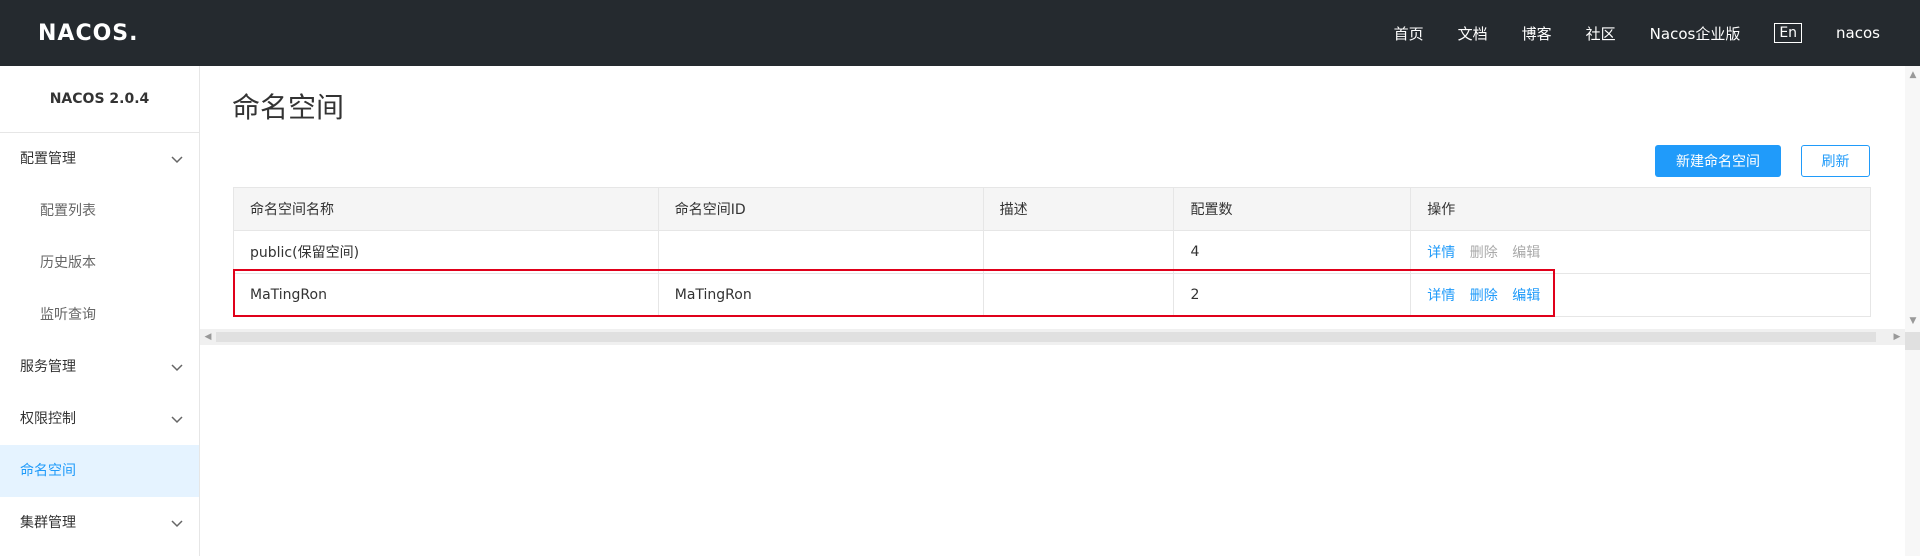 The image size is (1920, 556). What do you see at coordinates (1640, 209) in the screenshot?
I see `column-header-operations: 操作` at bounding box center [1640, 209].